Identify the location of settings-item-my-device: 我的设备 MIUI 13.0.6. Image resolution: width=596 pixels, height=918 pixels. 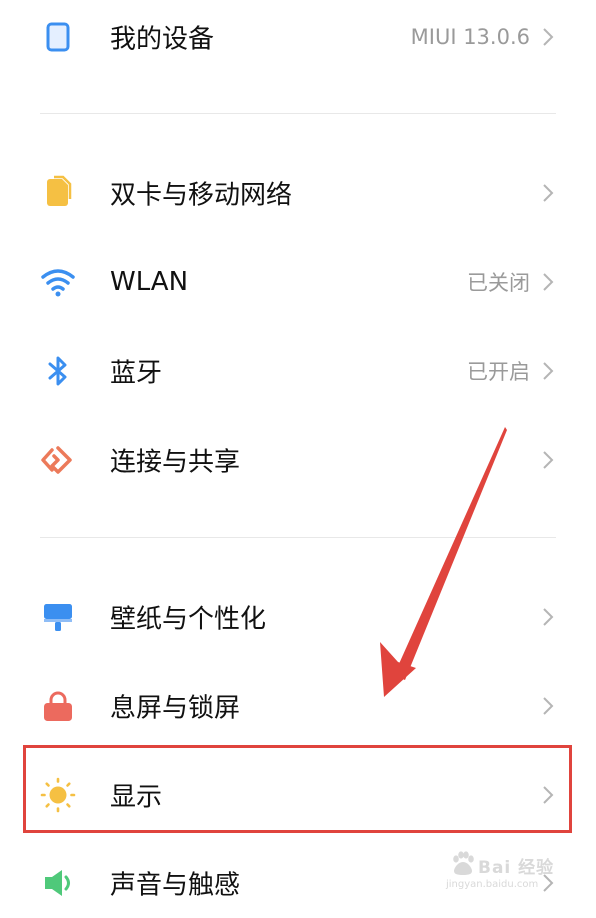
(298, 37).